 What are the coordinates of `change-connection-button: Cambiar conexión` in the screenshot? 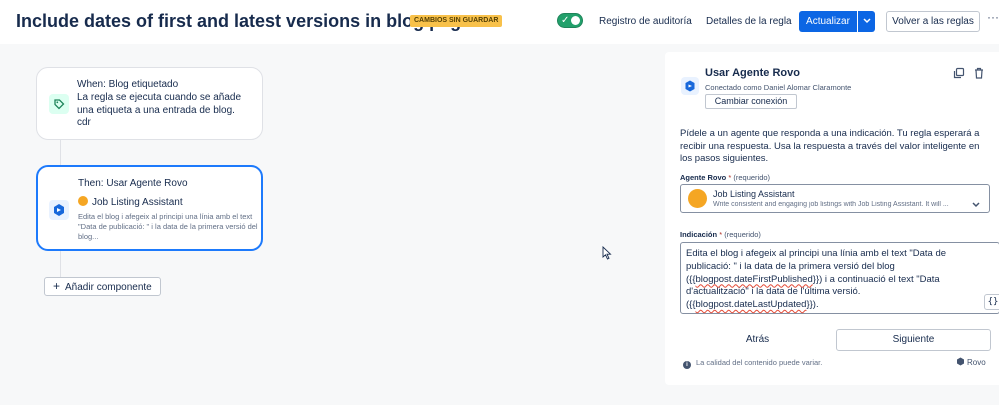 It's located at (751, 101).